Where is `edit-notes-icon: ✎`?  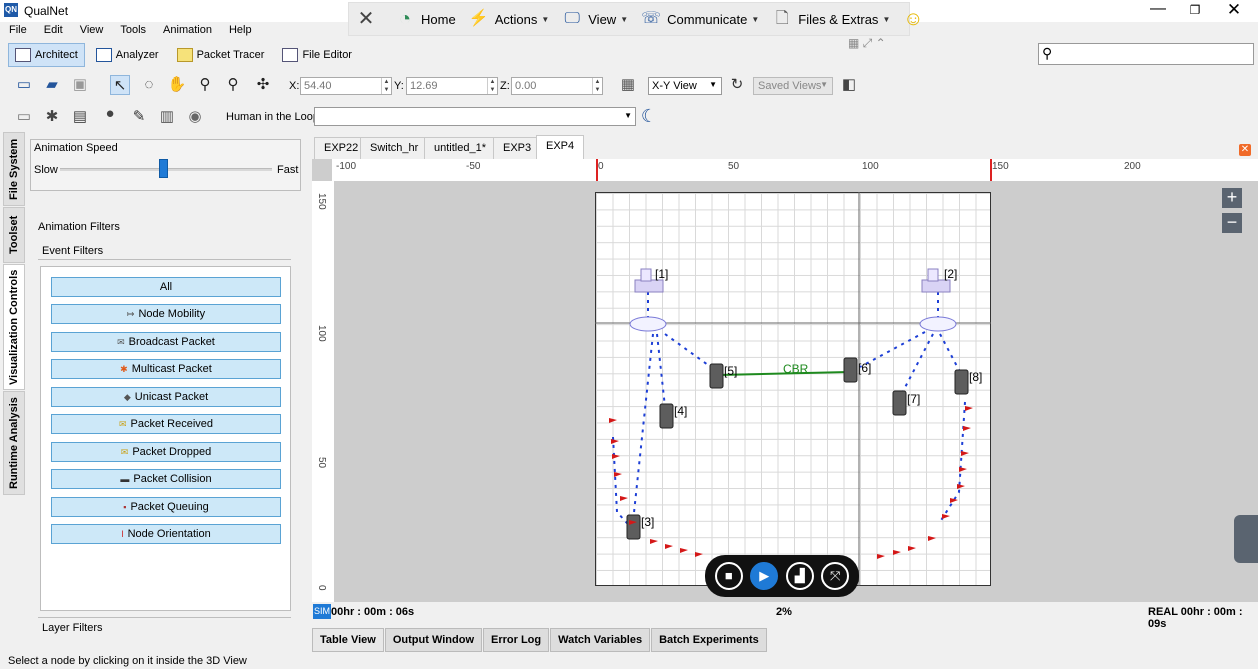 edit-notes-icon: ✎ is located at coordinates (139, 117).